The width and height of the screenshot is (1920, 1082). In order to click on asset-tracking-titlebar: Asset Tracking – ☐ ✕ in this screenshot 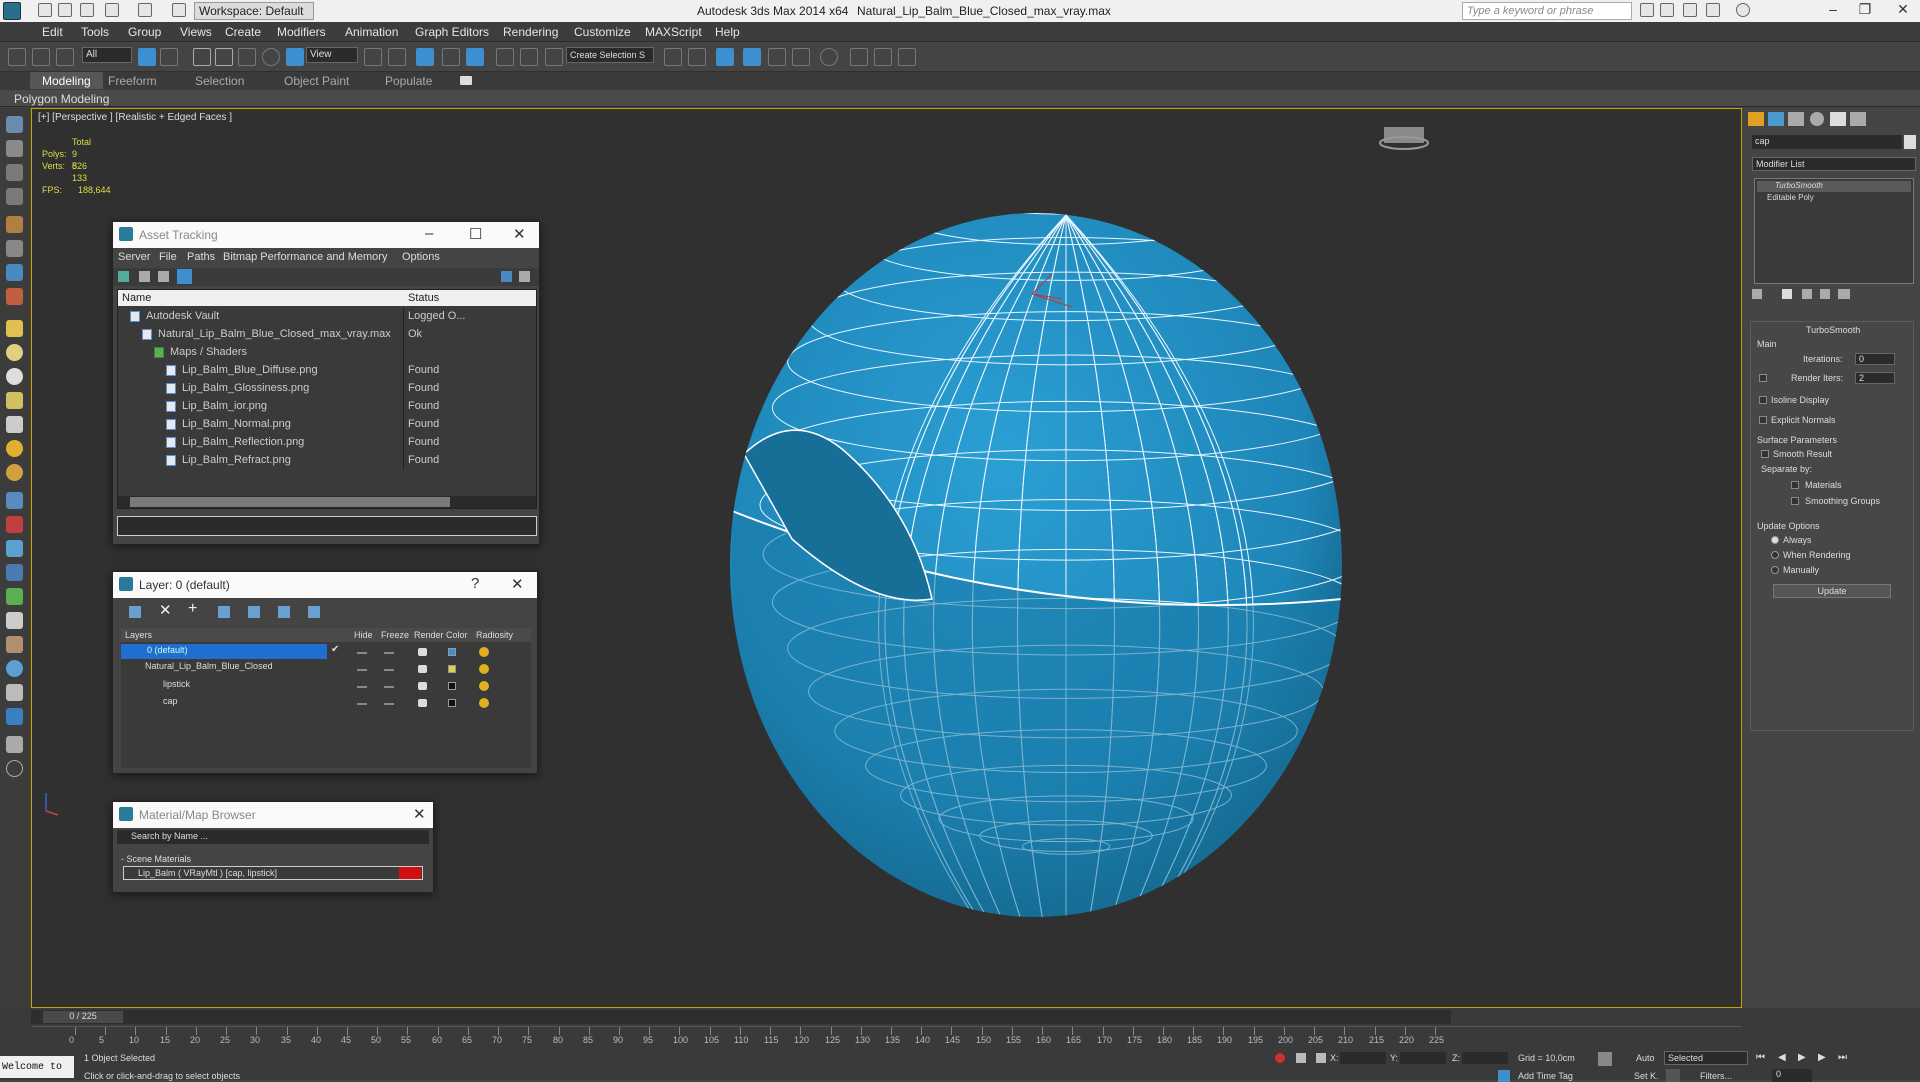, I will do `click(326, 235)`.